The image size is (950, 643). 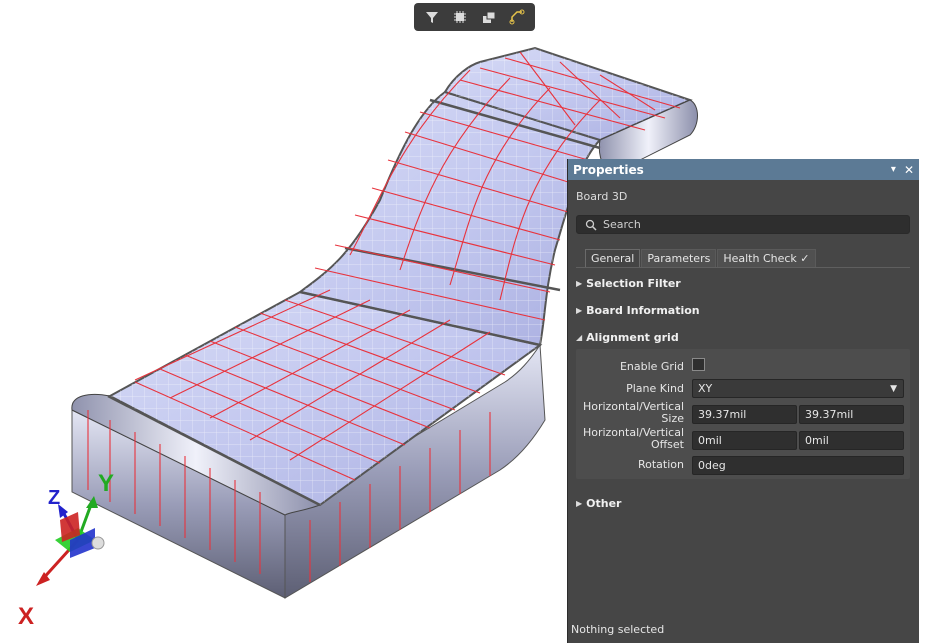 What do you see at coordinates (760, 258) in the screenshot?
I see `tab-health-check-label: Health Check` at bounding box center [760, 258].